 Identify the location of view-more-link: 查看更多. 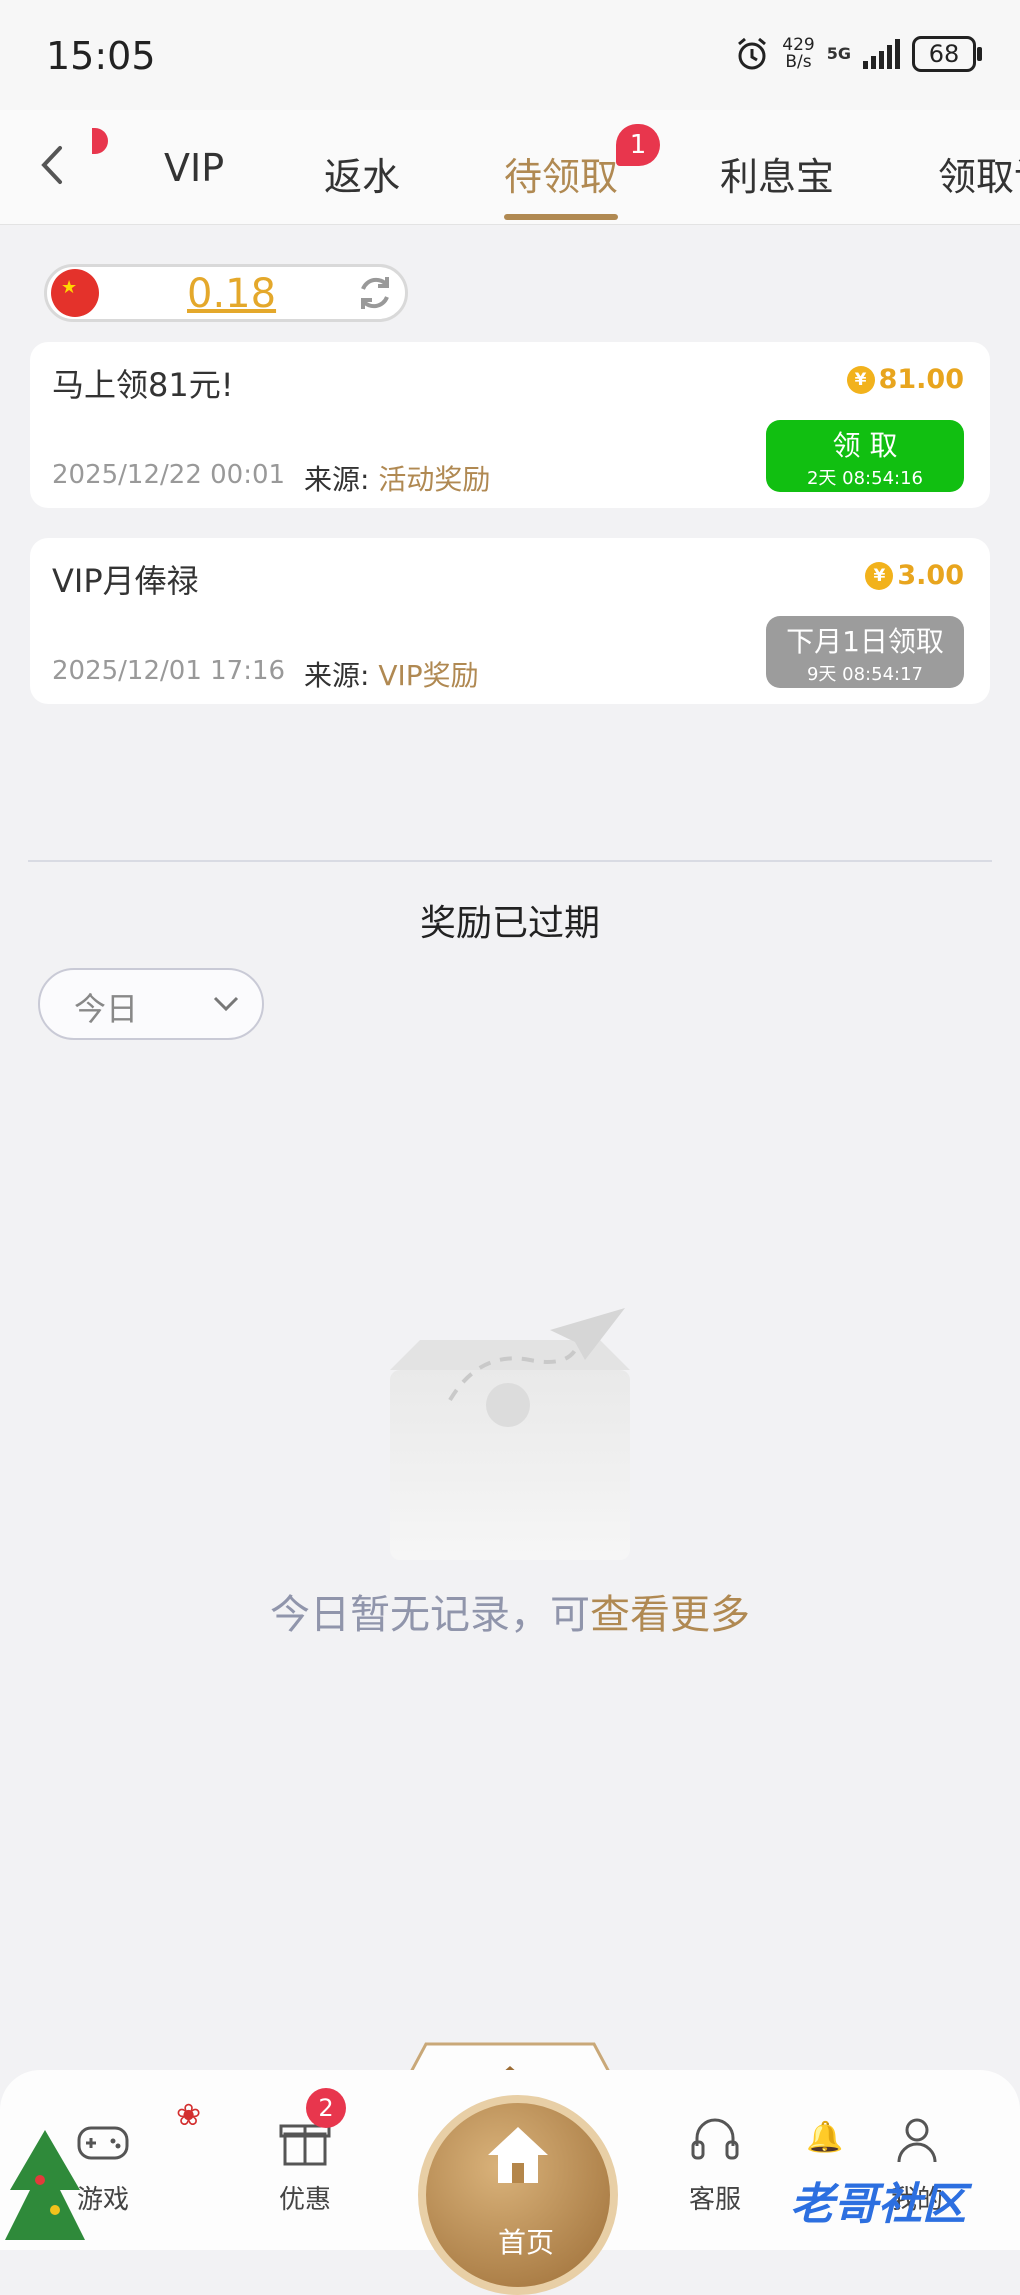
(670, 1615).